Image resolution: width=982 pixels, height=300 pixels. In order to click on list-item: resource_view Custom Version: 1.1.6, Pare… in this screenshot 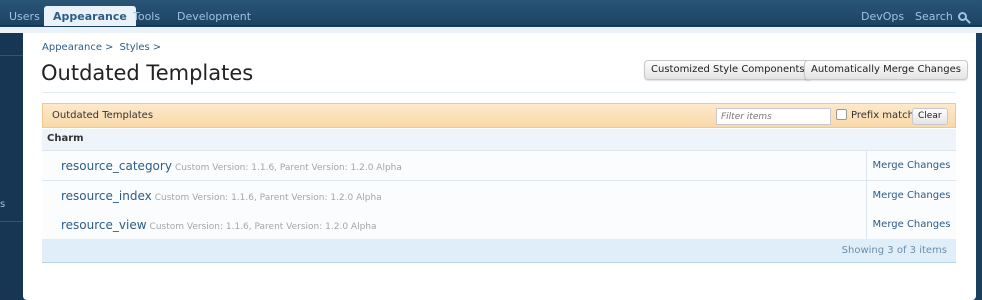, I will do `click(499, 225)`.